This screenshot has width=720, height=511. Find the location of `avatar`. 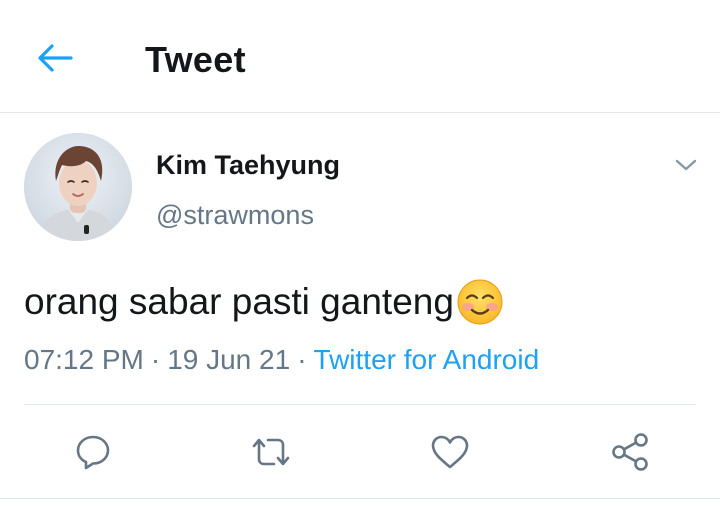

avatar is located at coordinates (78, 187).